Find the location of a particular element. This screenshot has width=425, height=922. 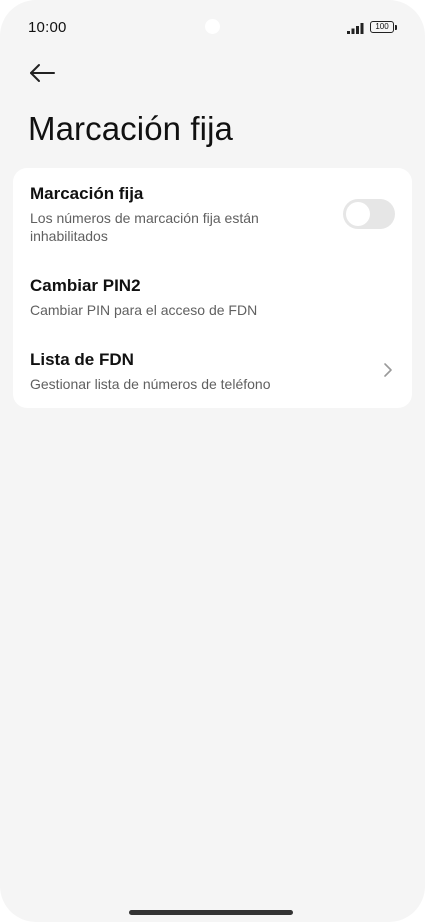

status-time: 10:00 is located at coordinates (47, 27).